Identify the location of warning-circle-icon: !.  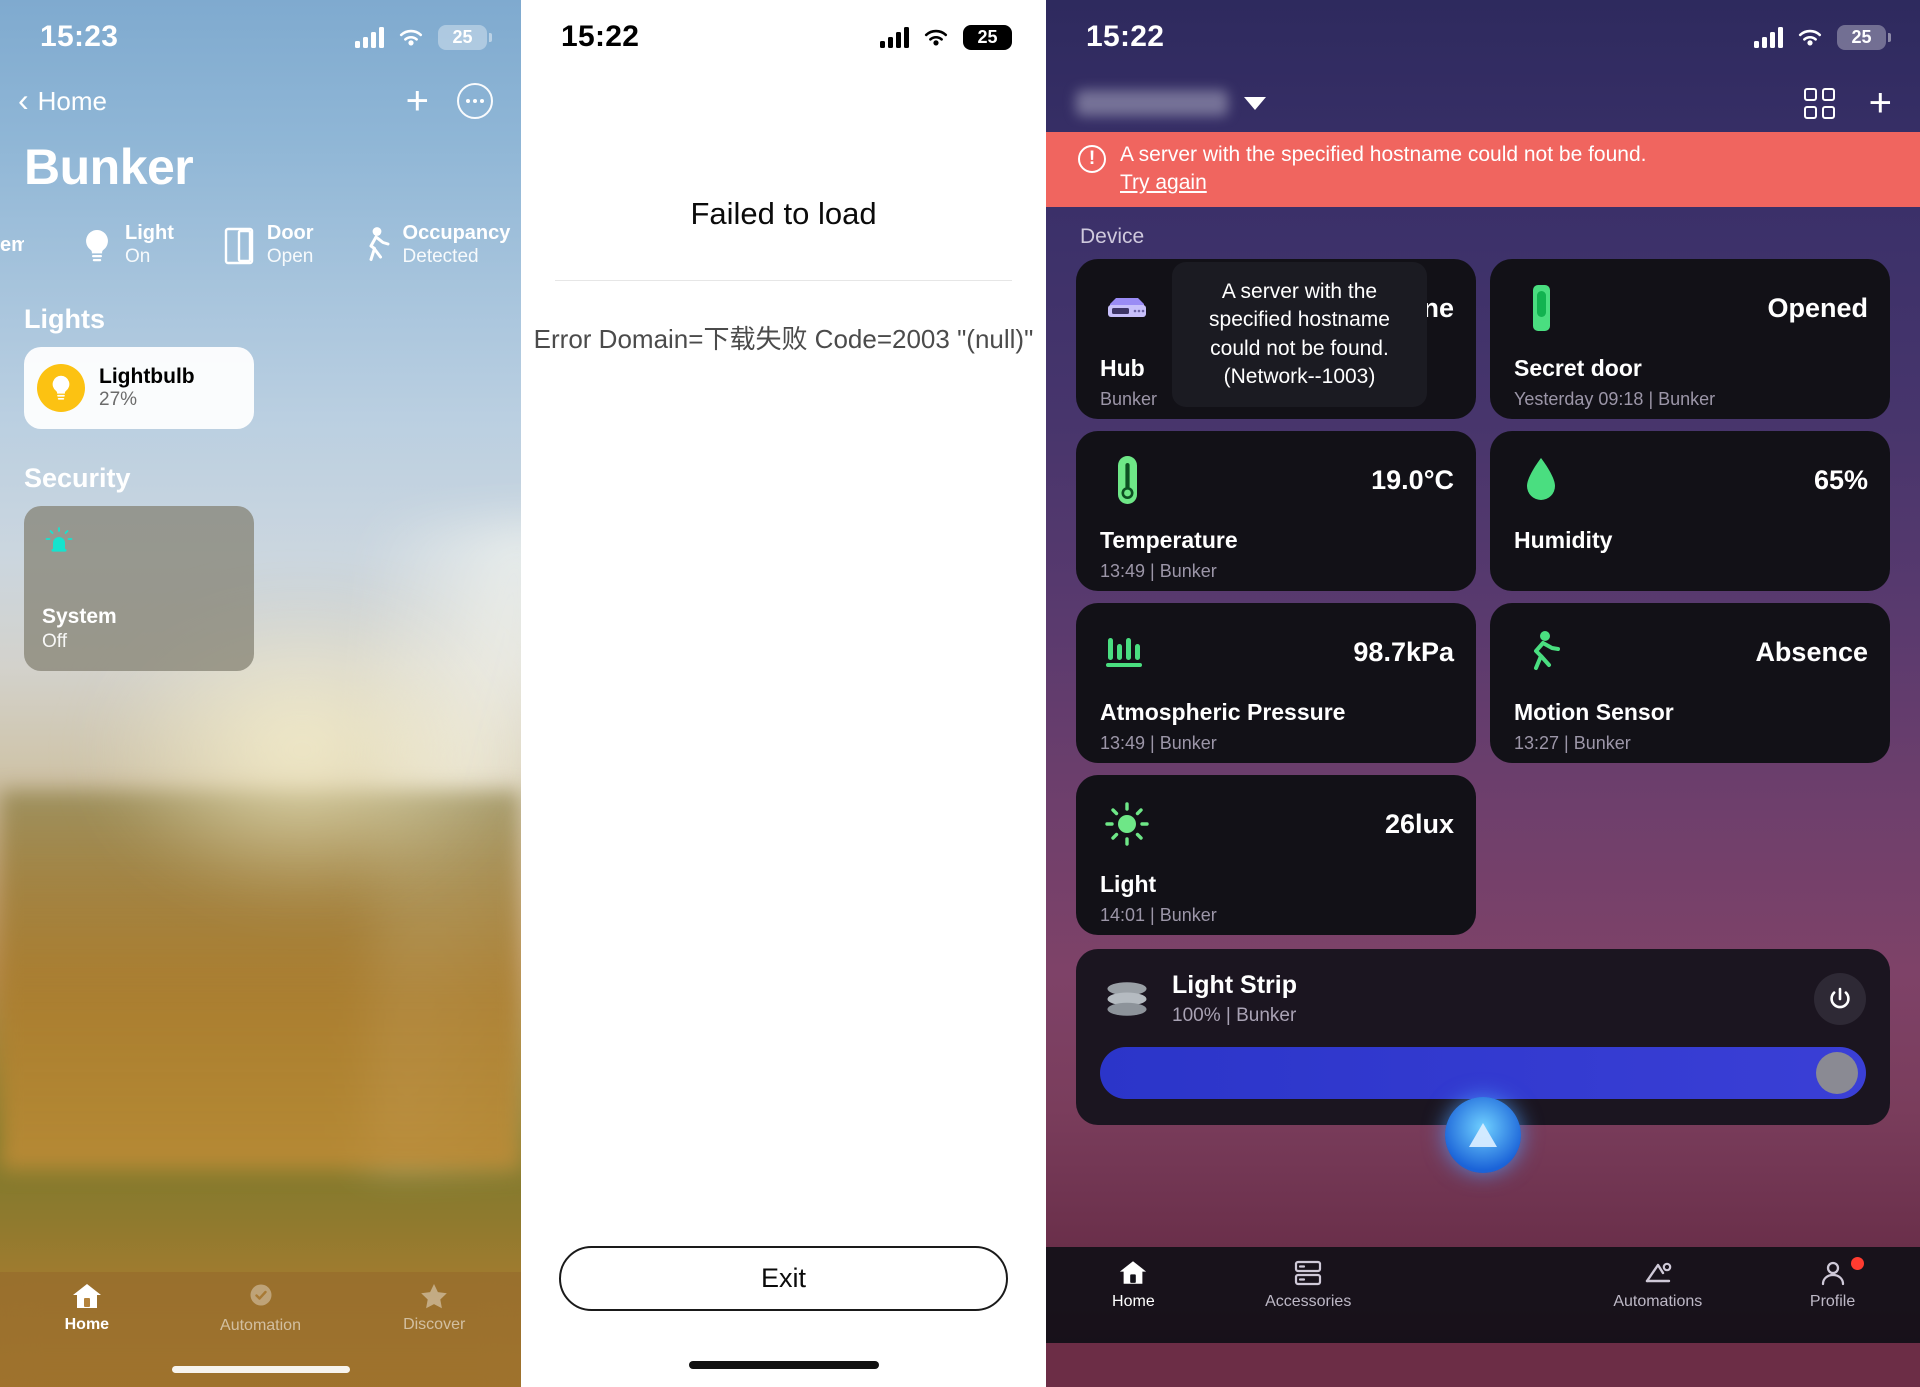
(1092, 159).